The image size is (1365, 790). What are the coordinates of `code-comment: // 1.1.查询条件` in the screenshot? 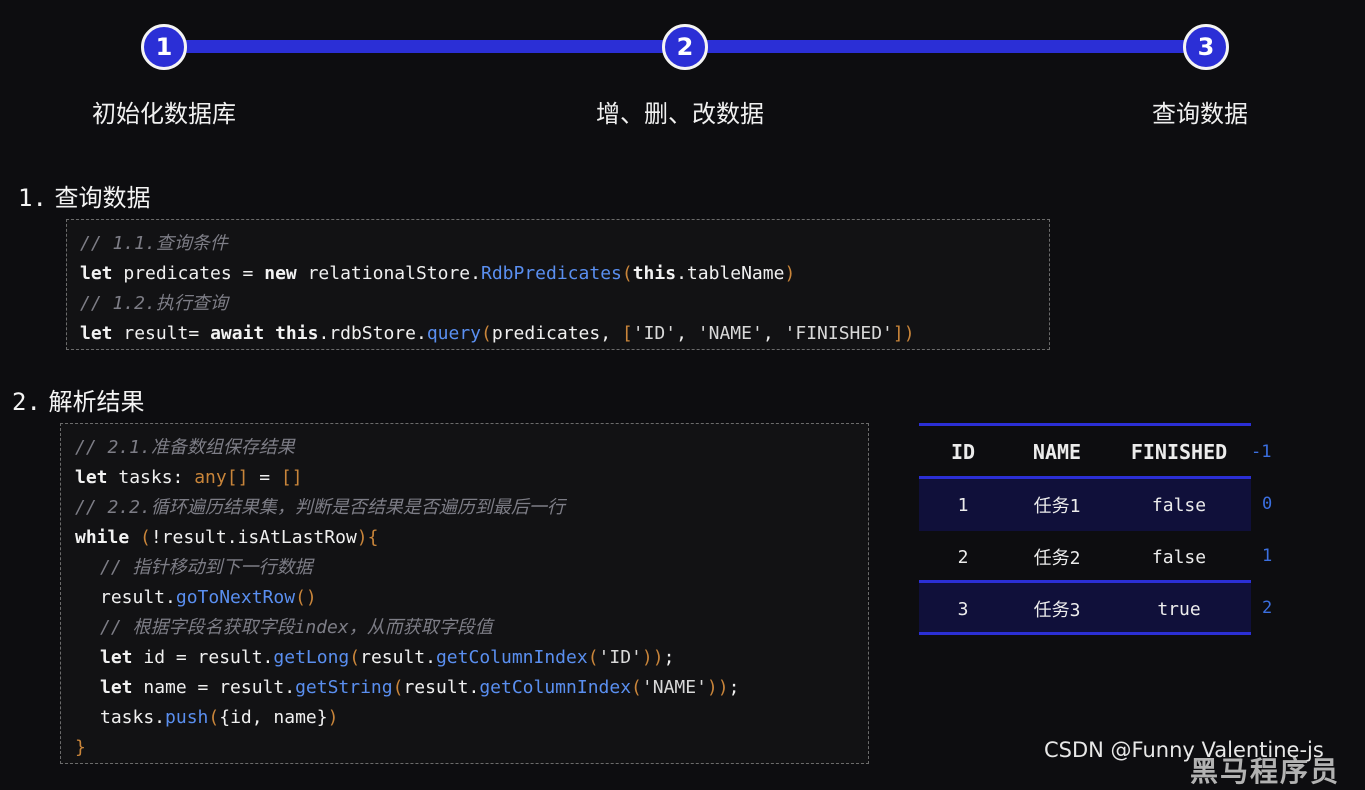 It's located at (154, 243).